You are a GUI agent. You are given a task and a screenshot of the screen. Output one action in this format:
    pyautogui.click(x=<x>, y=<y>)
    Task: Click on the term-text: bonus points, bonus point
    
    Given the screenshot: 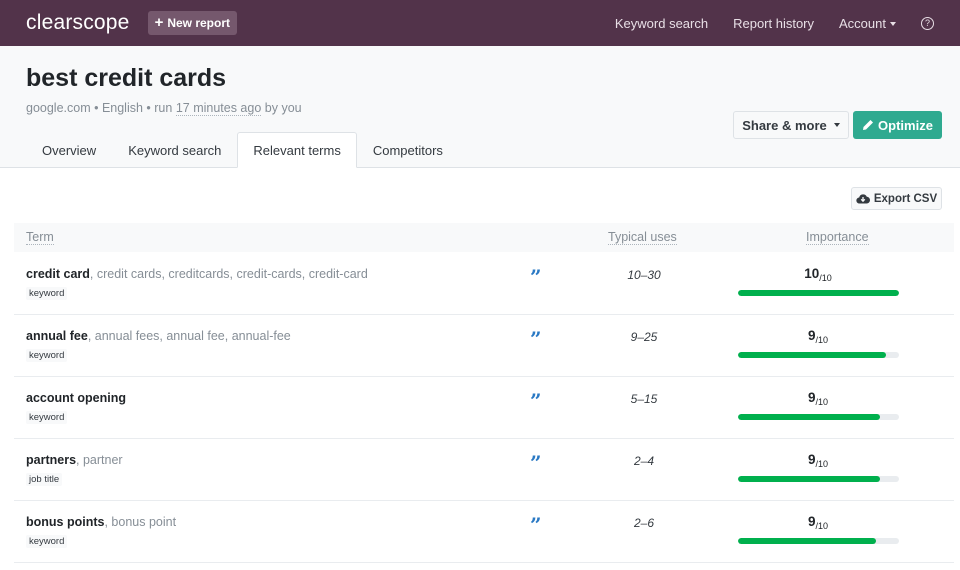 What is the action you would take?
    pyautogui.click(x=101, y=522)
    